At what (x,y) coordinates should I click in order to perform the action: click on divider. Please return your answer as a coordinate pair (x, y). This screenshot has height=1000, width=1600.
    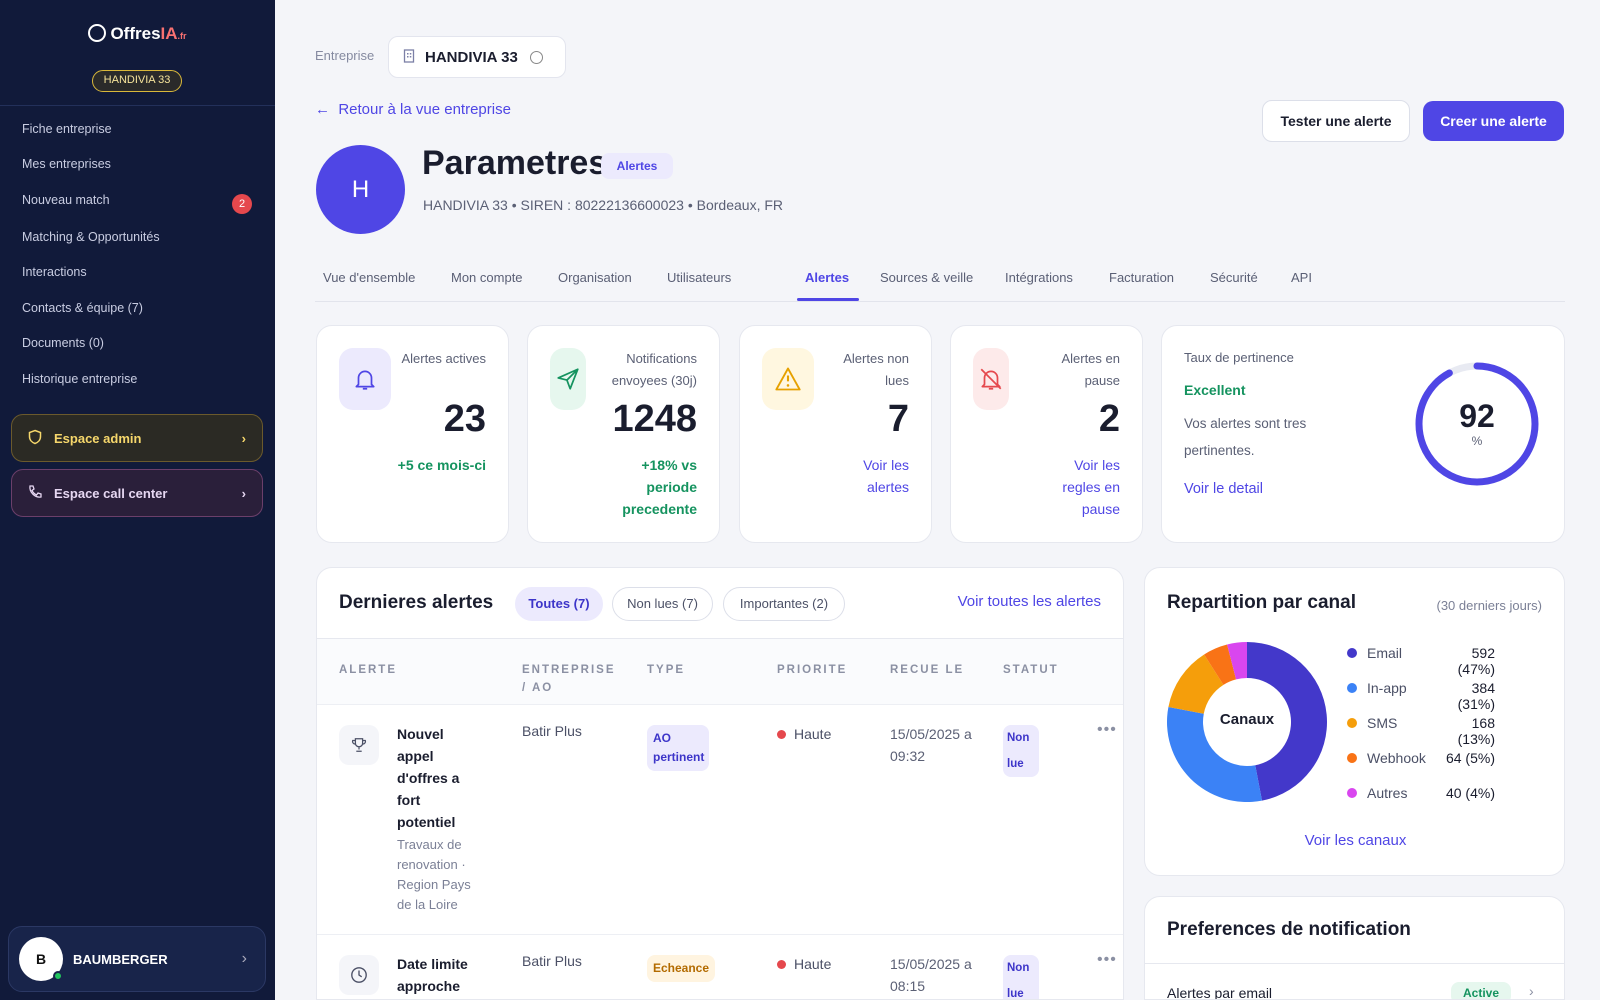
    Looking at the image, I should click on (1354, 963).